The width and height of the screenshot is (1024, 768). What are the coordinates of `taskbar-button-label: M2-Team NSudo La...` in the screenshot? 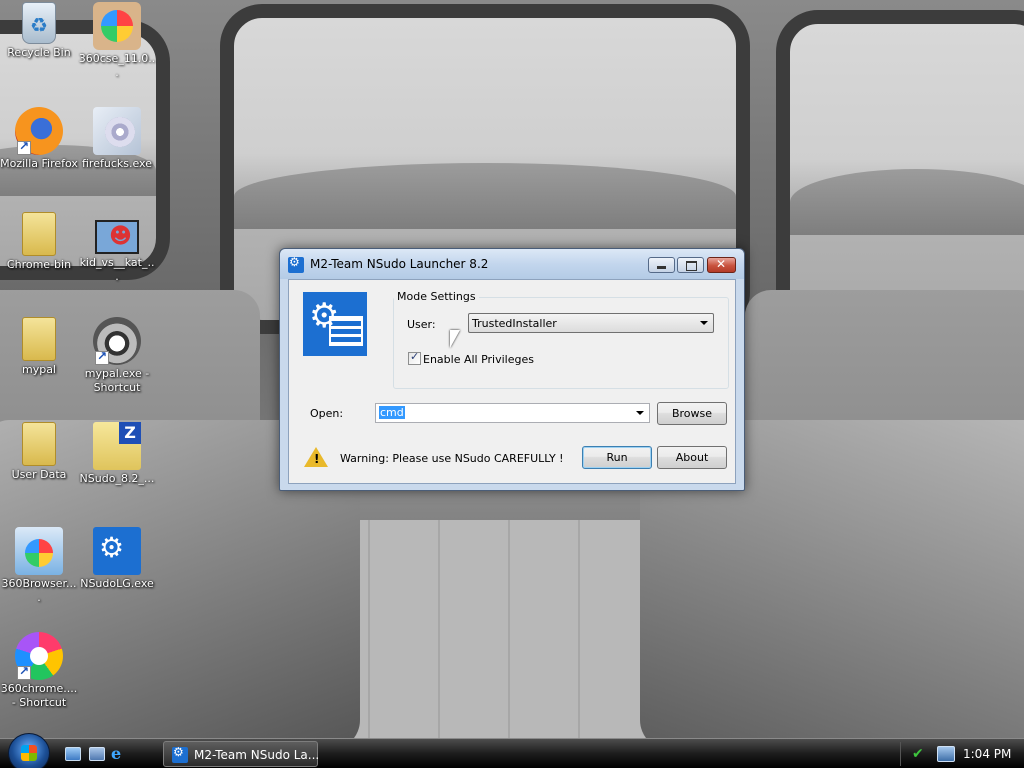 It's located at (257, 755).